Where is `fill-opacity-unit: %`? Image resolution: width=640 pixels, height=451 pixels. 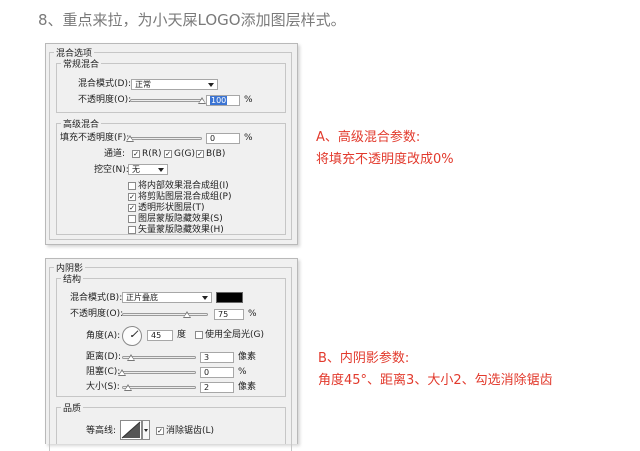
fill-opacity-unit: % is located at coordinates (248, 138).